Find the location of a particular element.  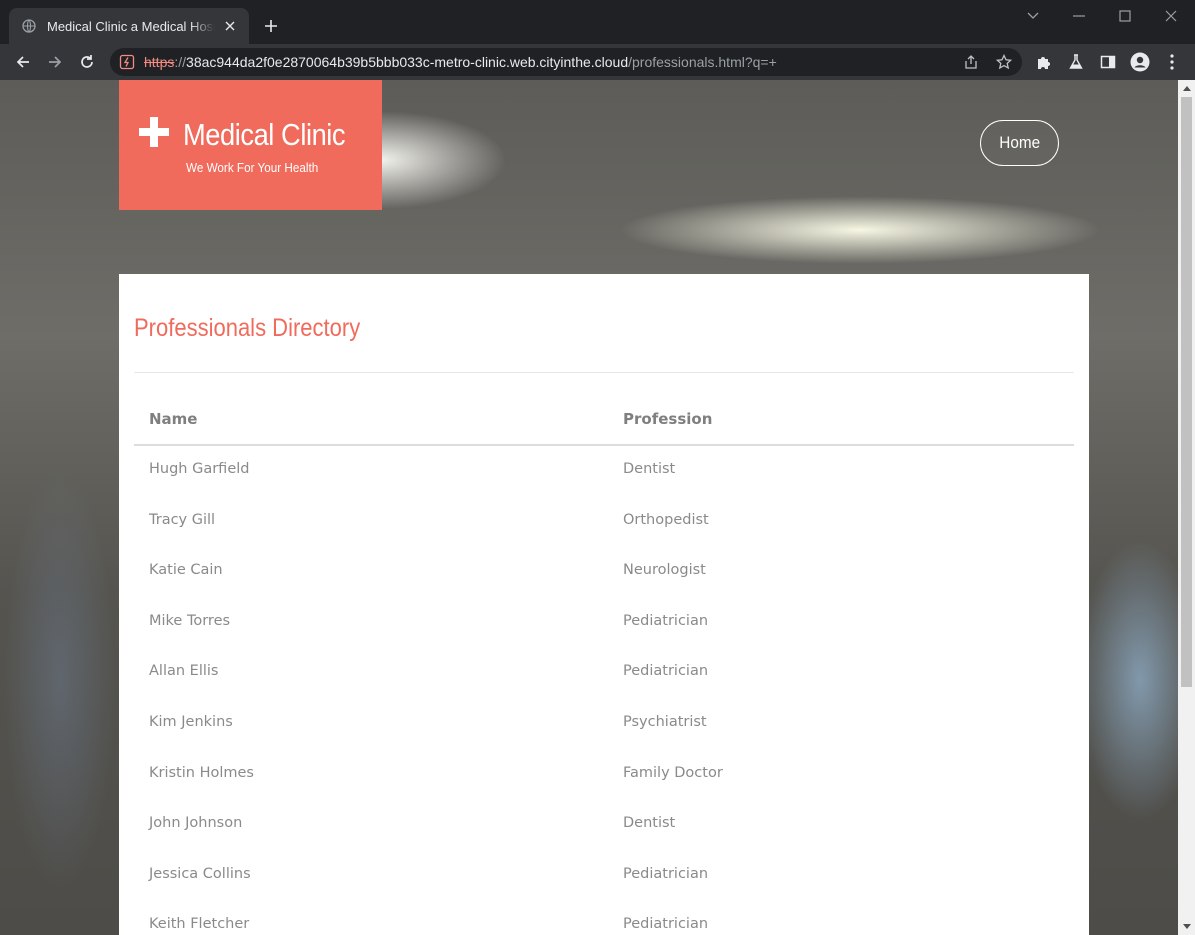

cell-name: Jessica Collins is located at coordinates (200, 873).